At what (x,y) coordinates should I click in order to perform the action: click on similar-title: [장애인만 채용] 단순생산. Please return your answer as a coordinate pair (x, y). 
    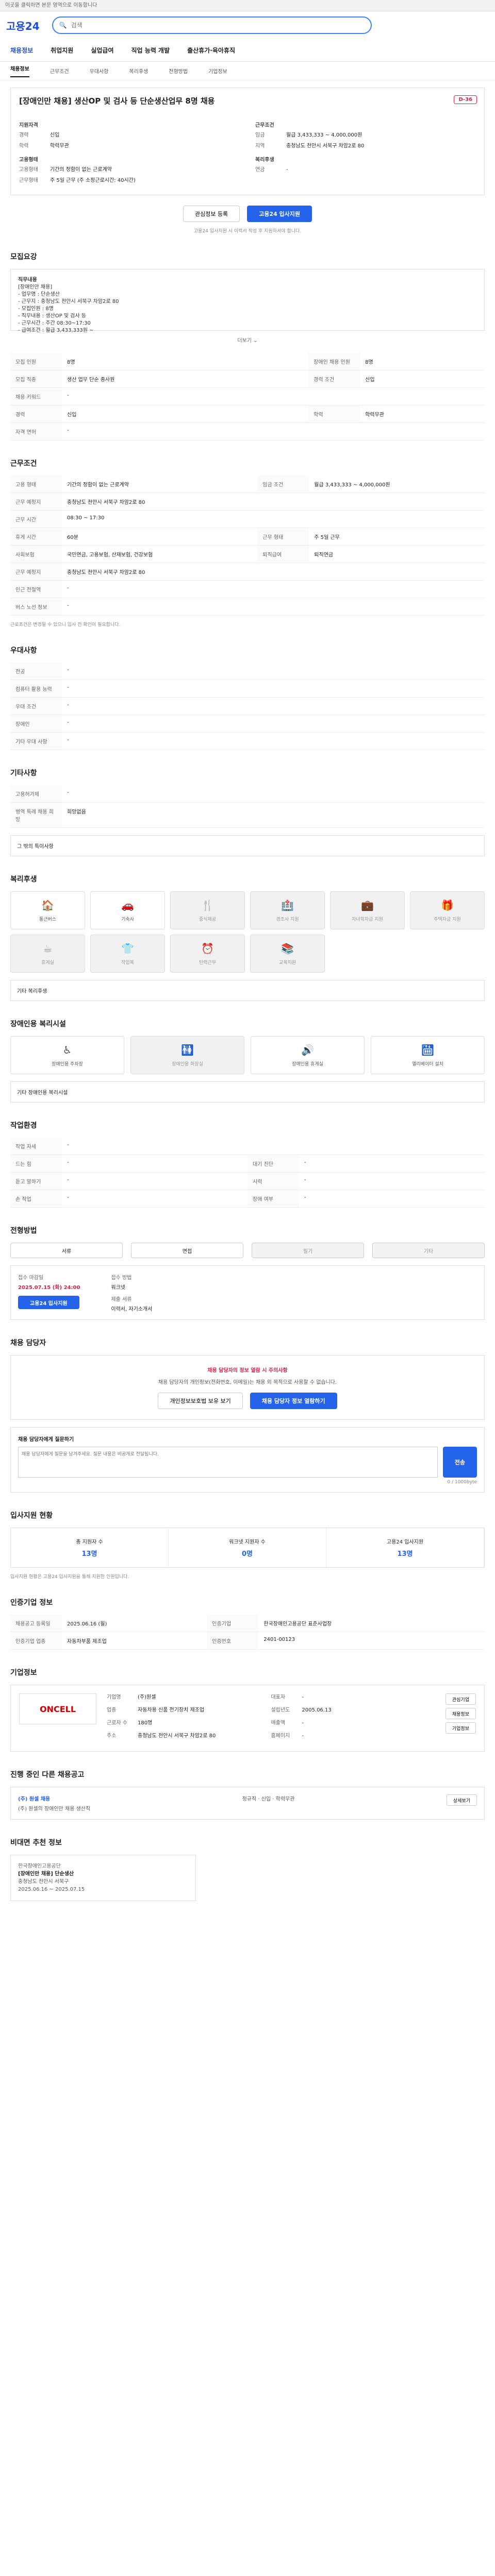
    Looking at the image, I should click on (103, 1874).